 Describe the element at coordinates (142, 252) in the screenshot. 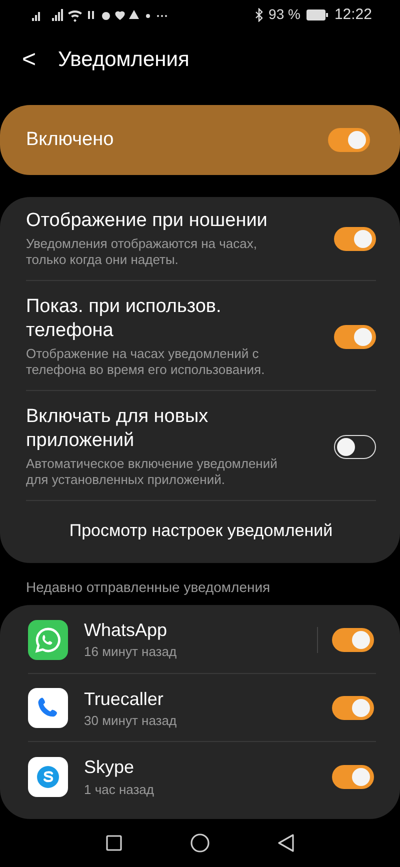

I see `setting-description: Уведомления отображаются на часах, только когда они надеты.` at that location.